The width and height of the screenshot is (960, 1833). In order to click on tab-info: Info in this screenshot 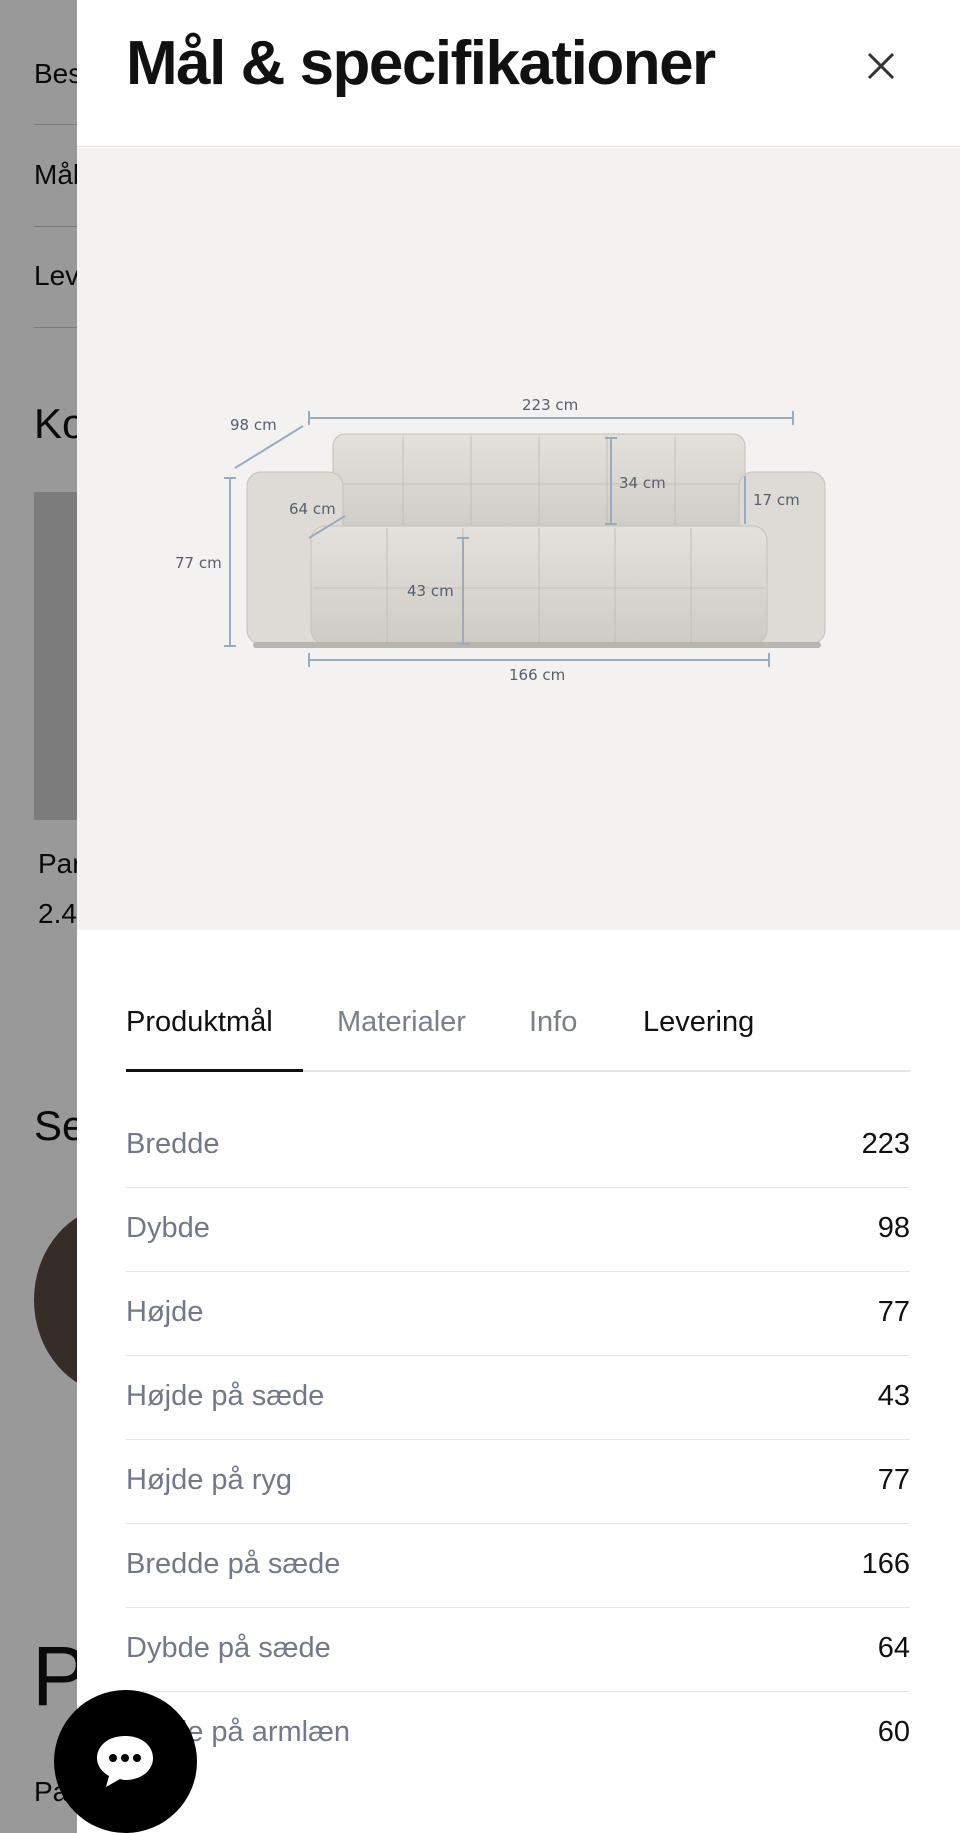, I will do `click(553, 1022)`.